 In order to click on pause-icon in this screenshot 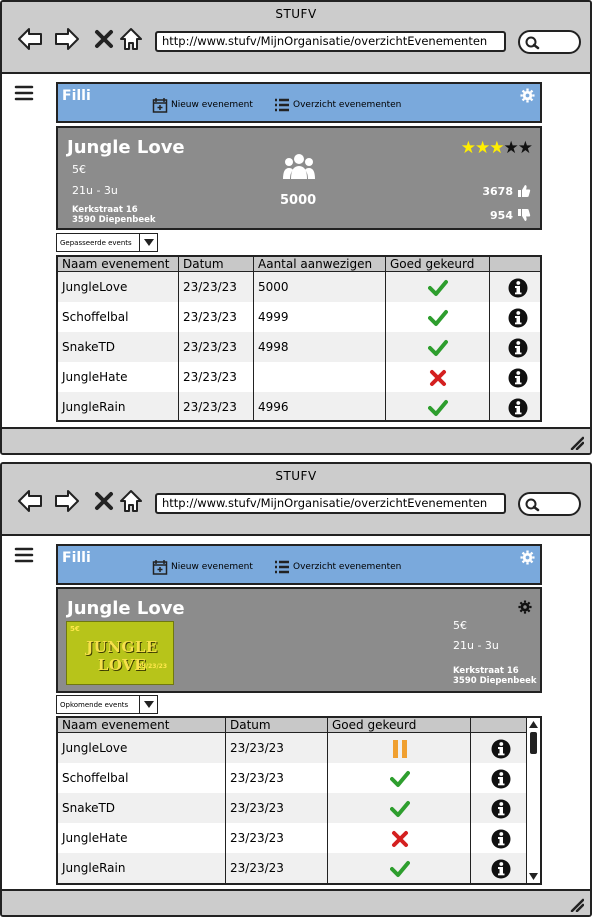, I will do `click(400, 749)`.